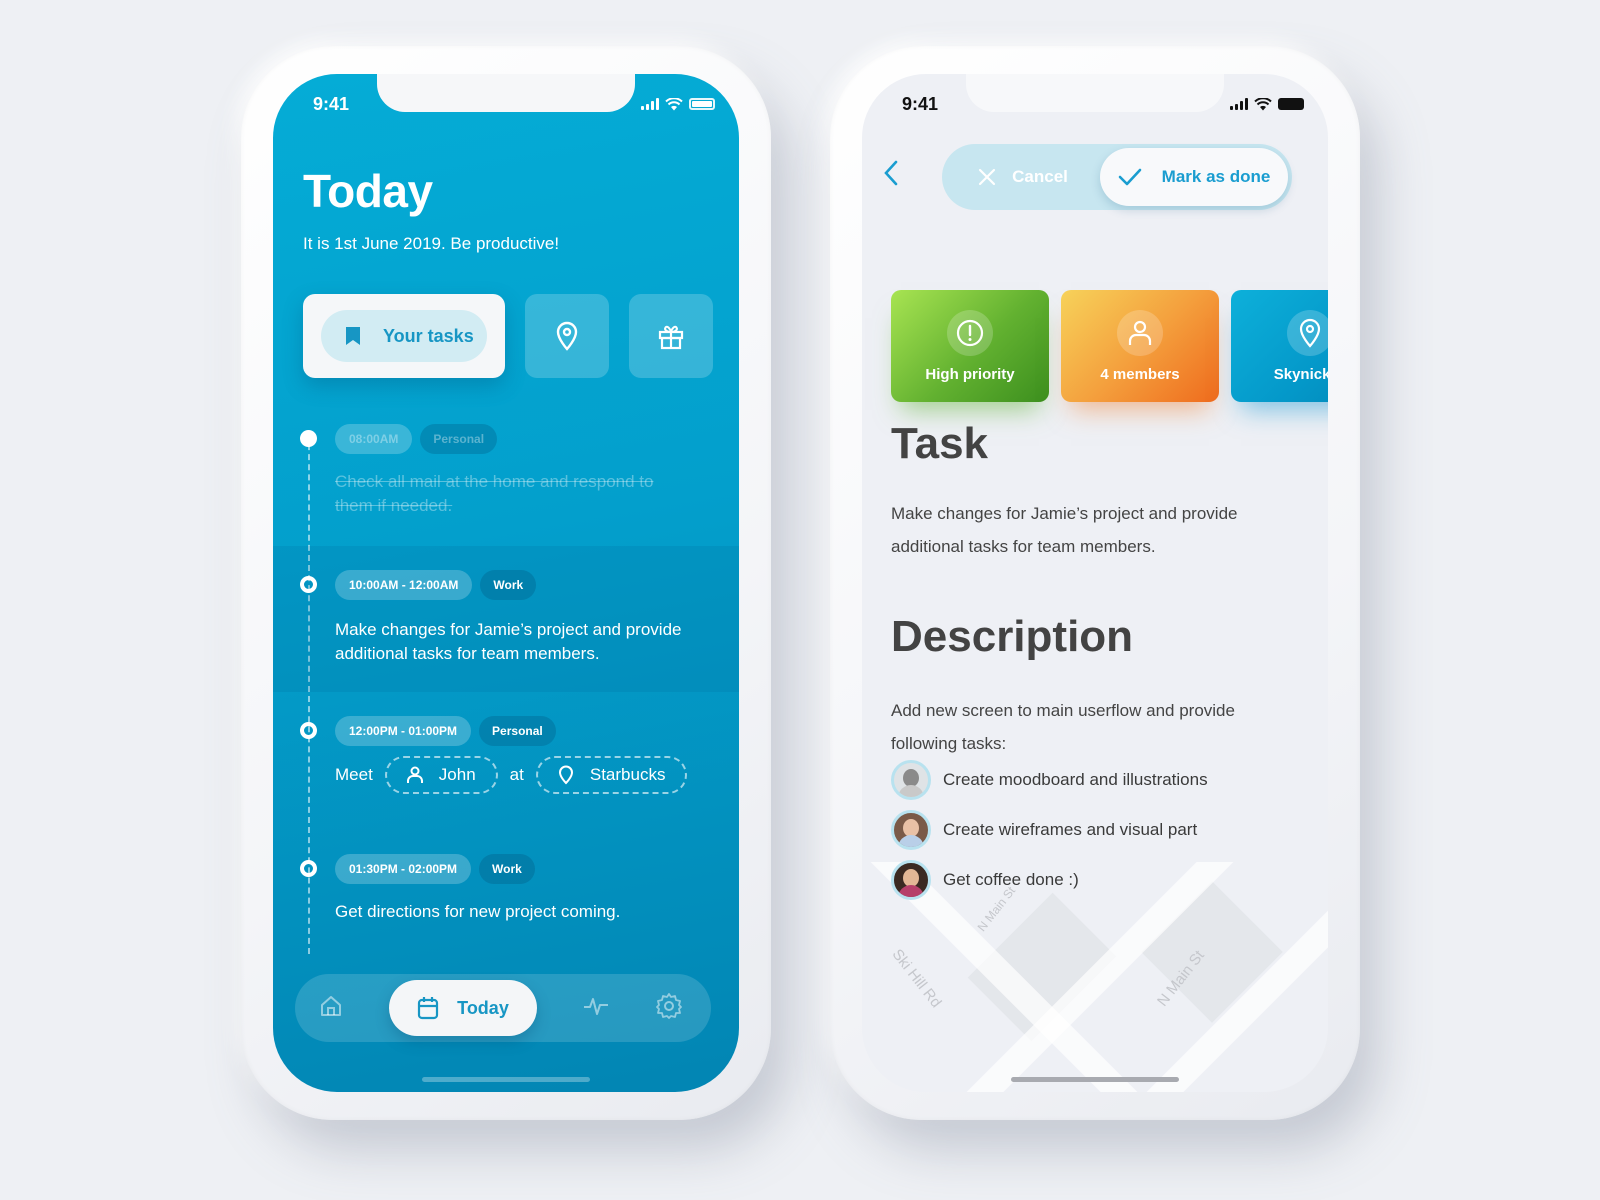  I want to click on time-tag: 08:00AM, so click(374, 439).